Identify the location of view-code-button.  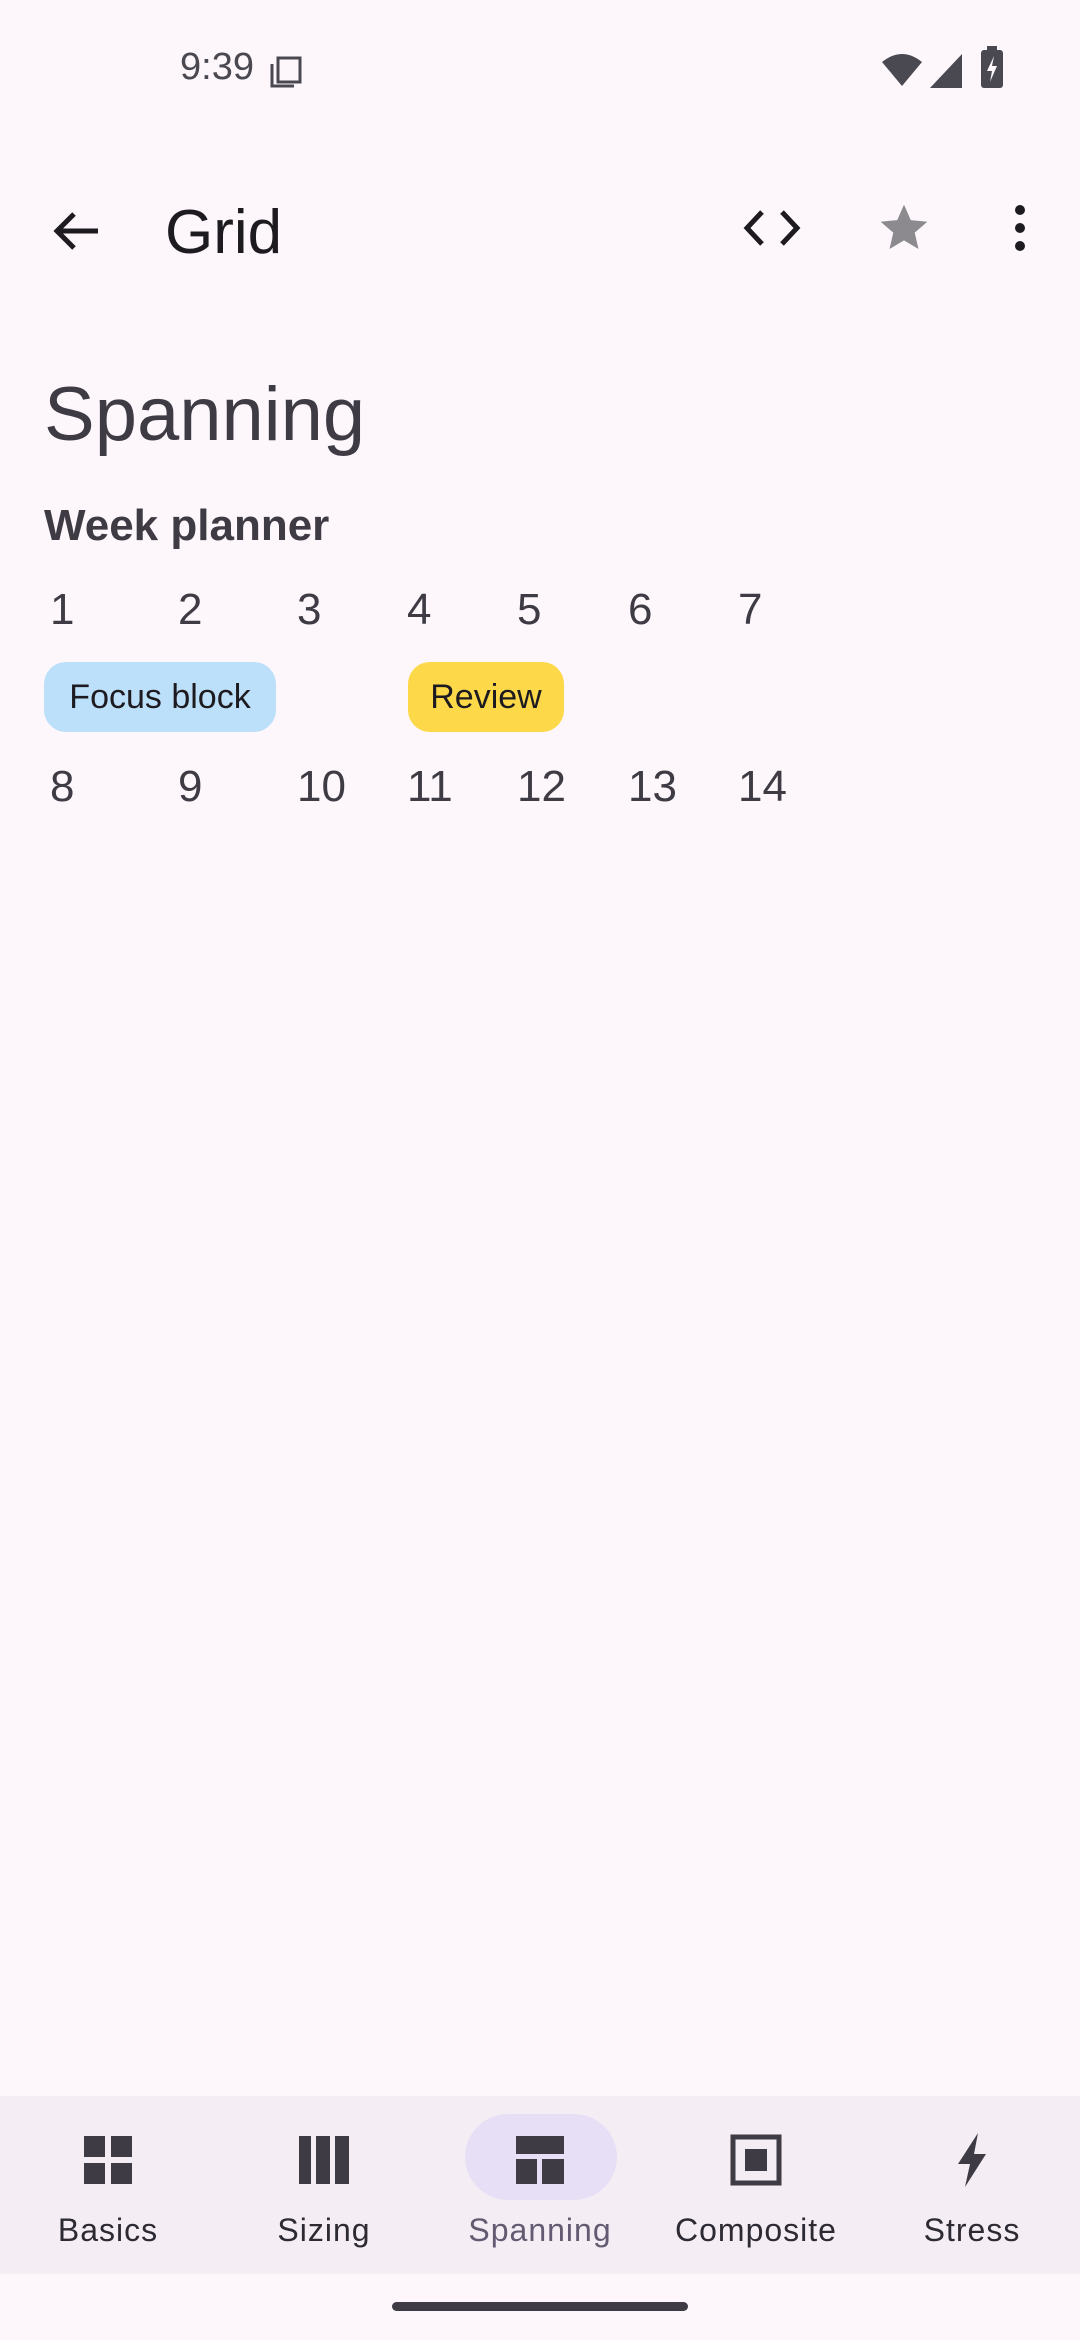
(772, 228).